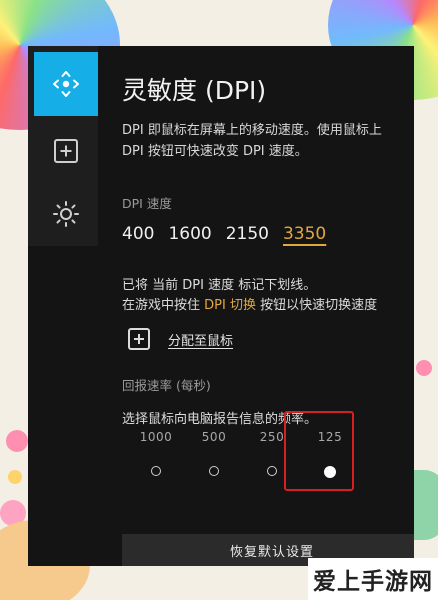 The image size is (438, 600). Describe the element at coordinates (230, 305) in the screenshot. I see `dpi-shift-highlight: DPI 切换` at that location.